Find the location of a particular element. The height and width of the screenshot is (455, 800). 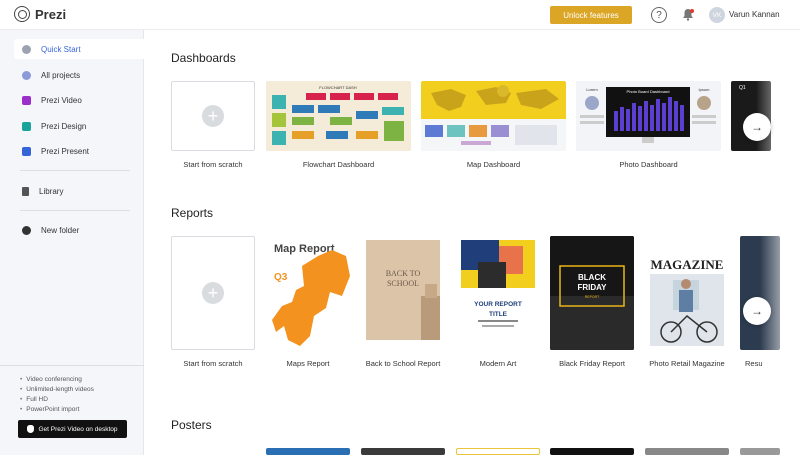

photo-dashboard-thumbnail: Photo Board Dashboard Lorem Ipsum is located at coordinates (648, 116).